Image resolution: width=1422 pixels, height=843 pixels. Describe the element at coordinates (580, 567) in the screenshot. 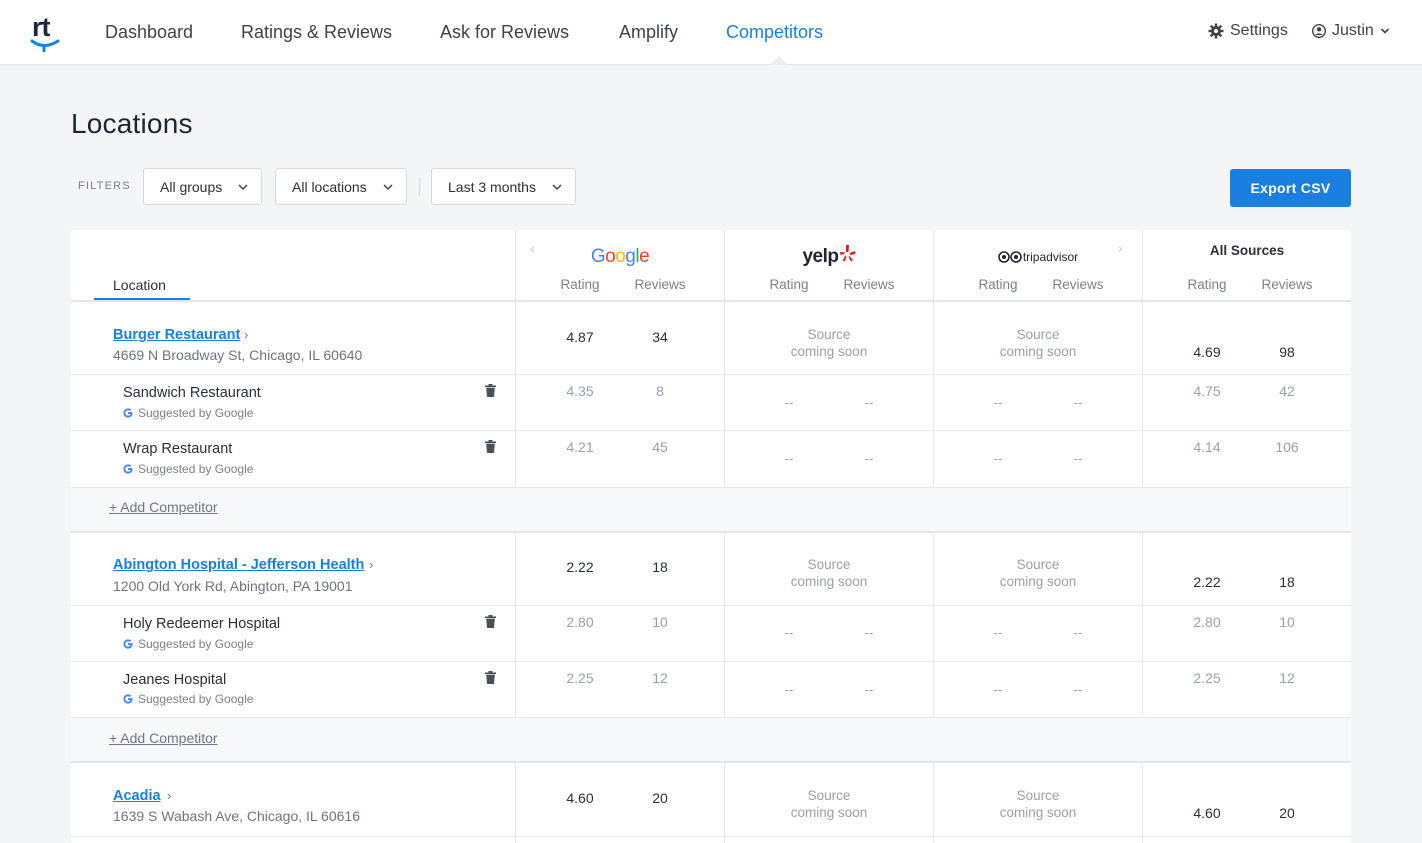

I see `google-rating-value: 2.22` at that location.